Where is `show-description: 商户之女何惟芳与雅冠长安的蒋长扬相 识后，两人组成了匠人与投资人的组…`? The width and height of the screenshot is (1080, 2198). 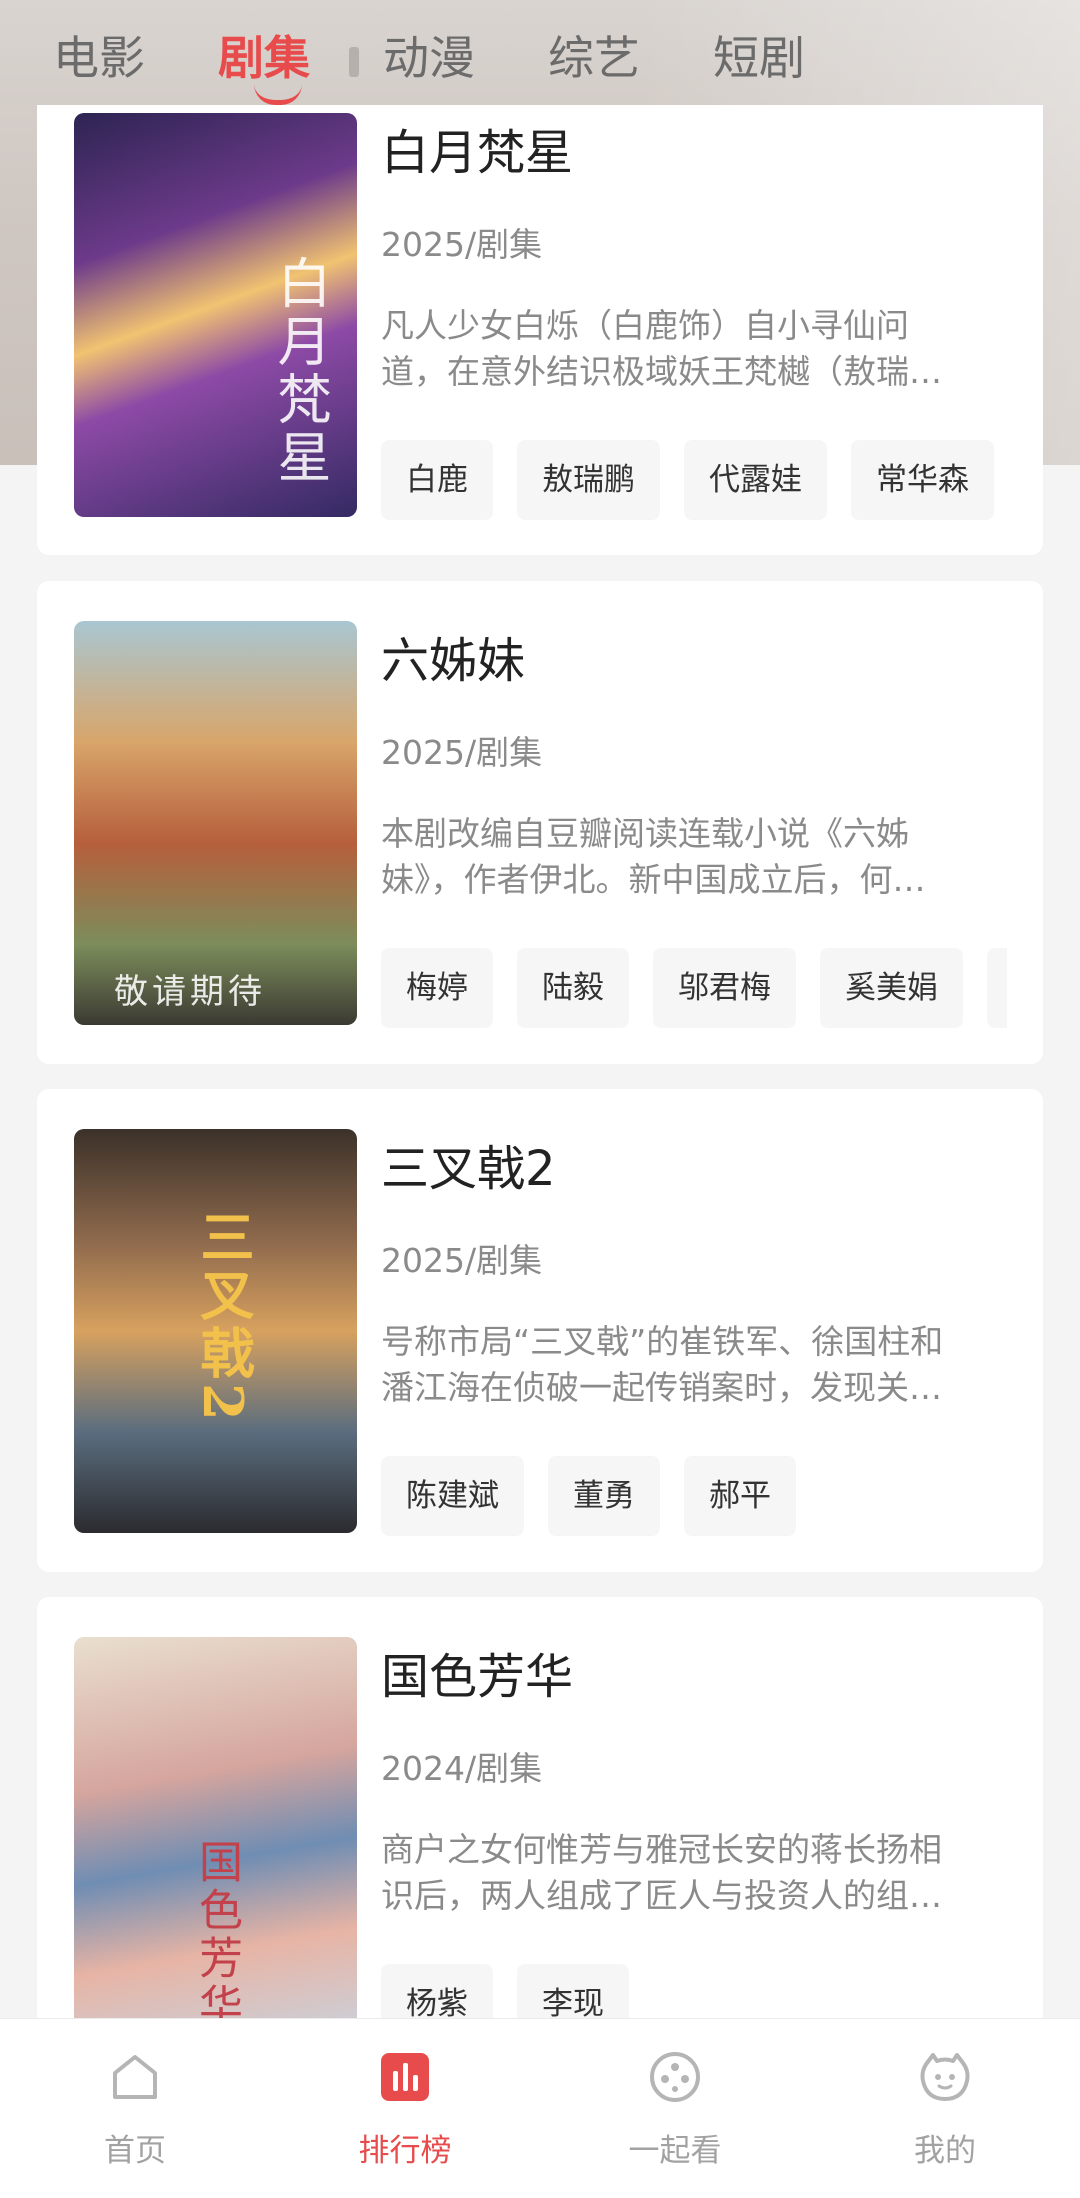 show-description: 商户之女何惟芳与雅冠长安的蒋长扬相 识后，两人组成了匠人与投资人的组… is located at coordinates (691, 1873).